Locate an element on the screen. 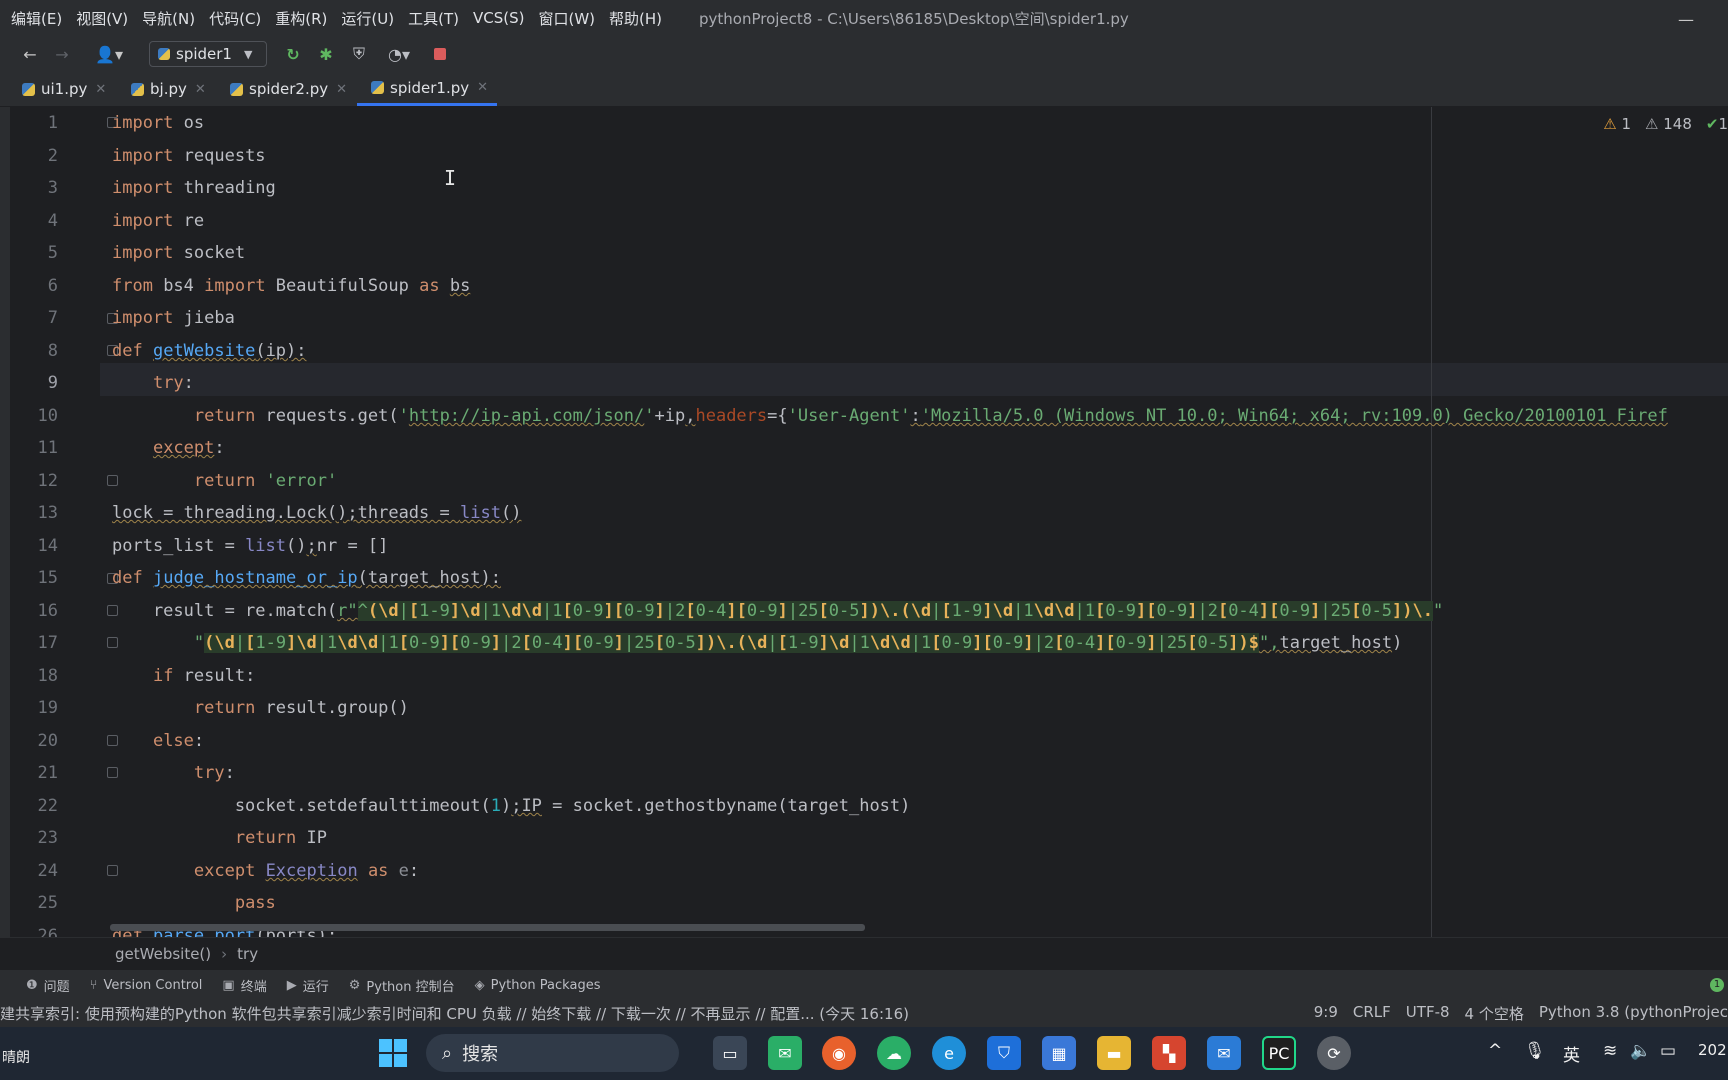 This screenshot has width=1728, height=1080. app-icon: ▚ is located at coordinates (1169, 1053).